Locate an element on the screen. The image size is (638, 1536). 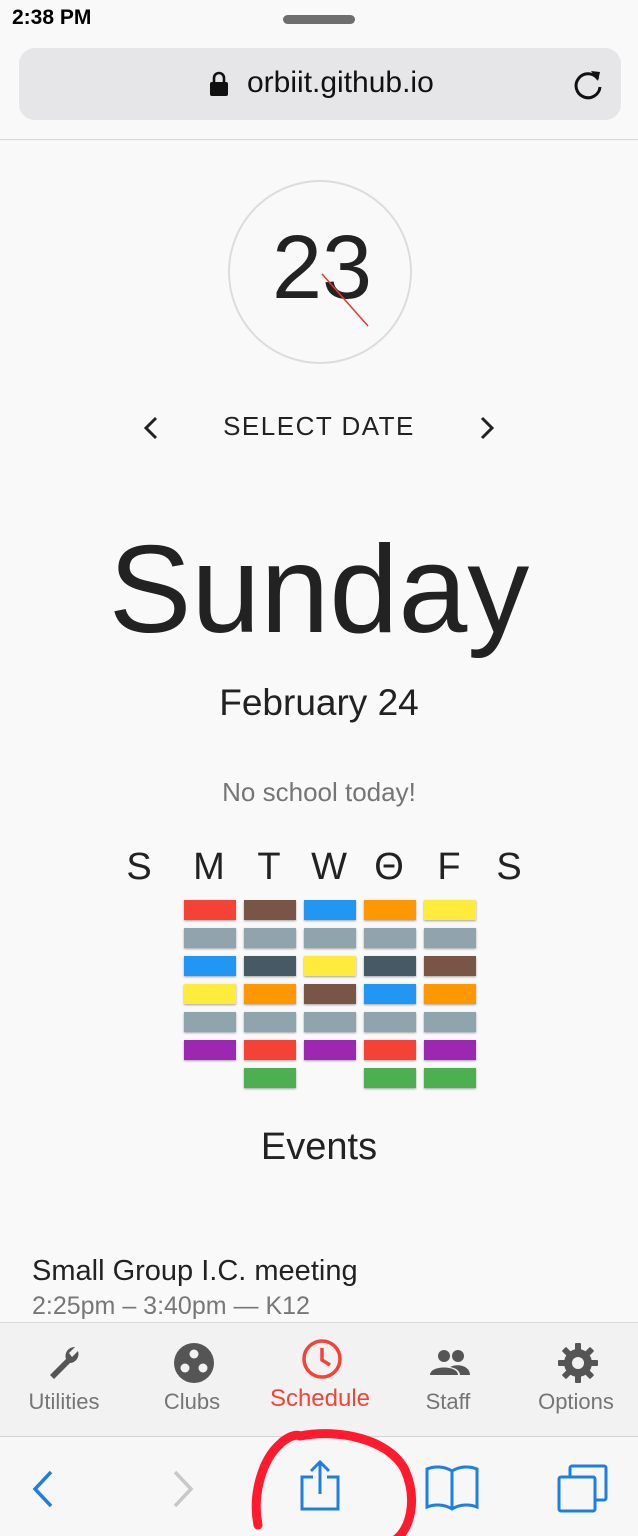
address-bar: orbiit.github.io is located at coordinates (320, 84).